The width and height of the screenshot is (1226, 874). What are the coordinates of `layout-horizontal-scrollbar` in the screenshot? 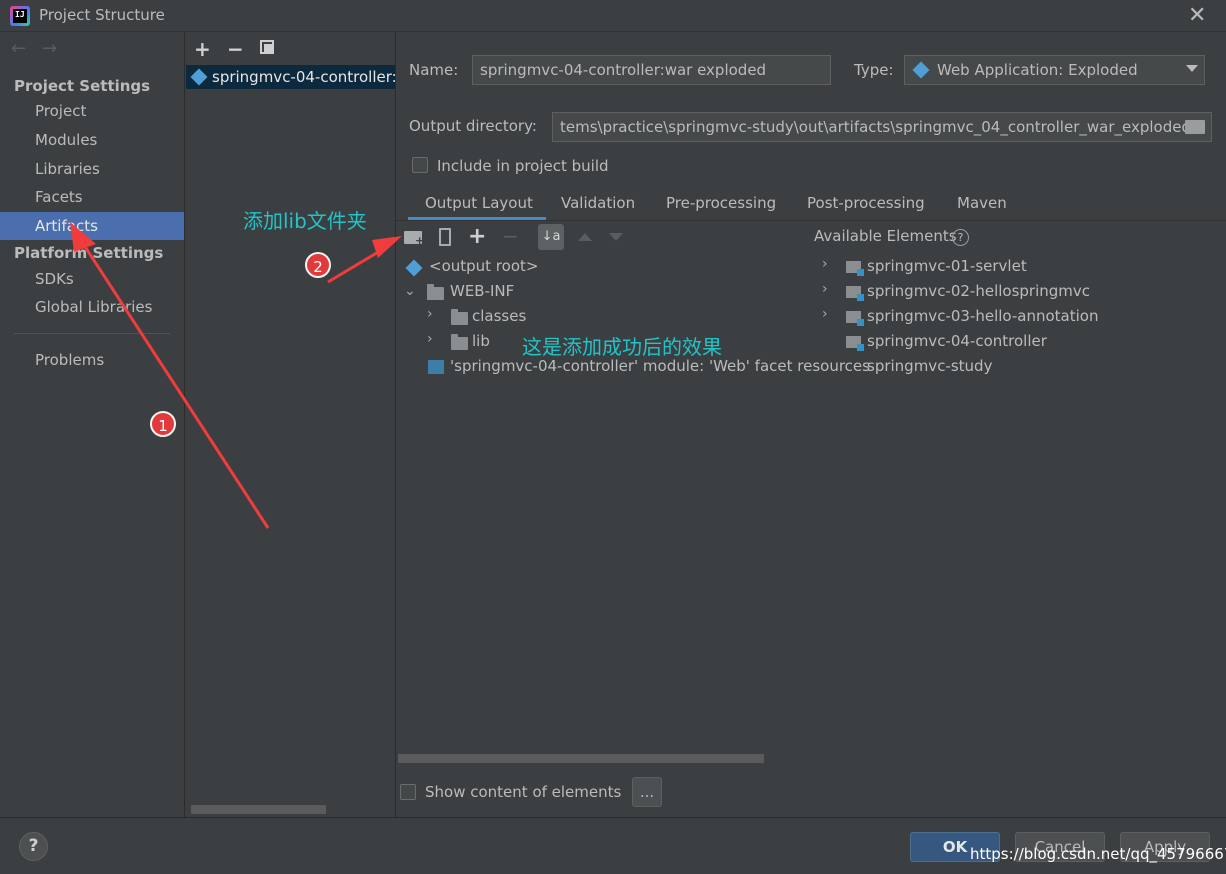 It's located at (581, 758).